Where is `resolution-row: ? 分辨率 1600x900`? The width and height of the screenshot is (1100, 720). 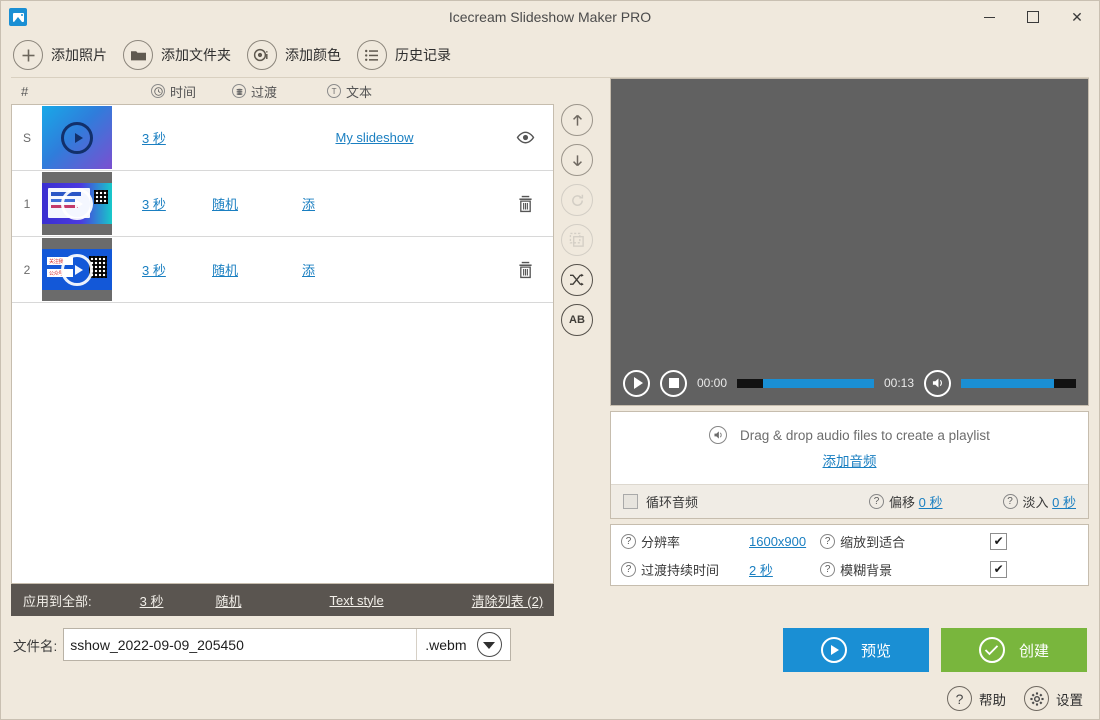
resolution-row: ? 分辨率 1600x900 is located at coordinates (713, 541).